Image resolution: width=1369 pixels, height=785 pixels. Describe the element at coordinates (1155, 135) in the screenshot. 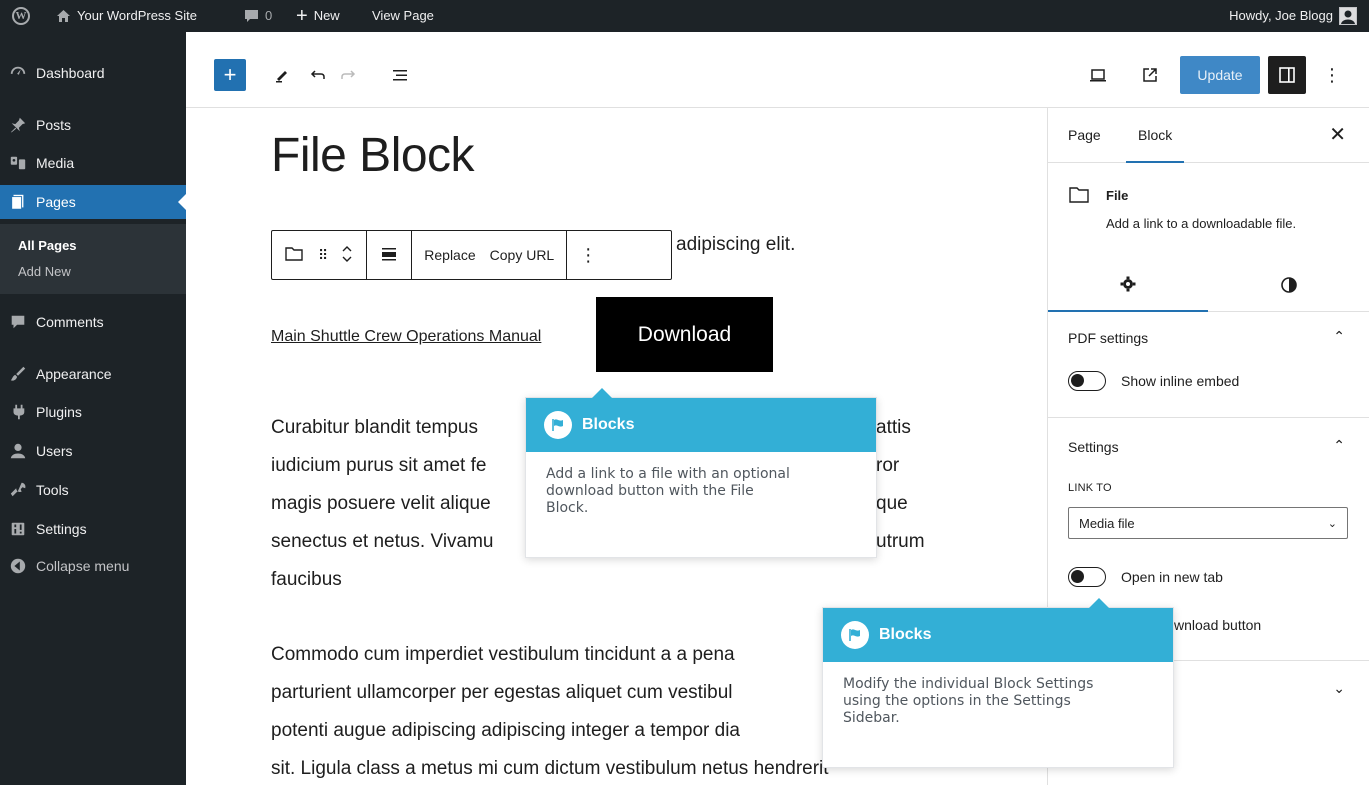

I see `tab-block: Block` at that location.